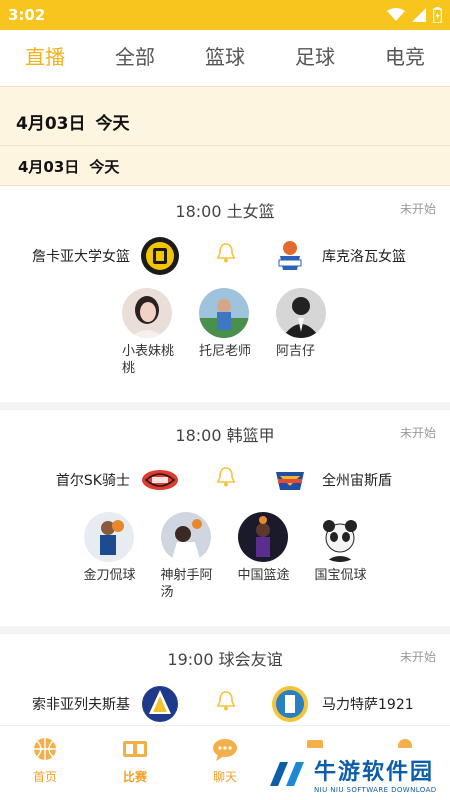  I want to click on category-tabs: 直播 全部 篮球 足球 电竞, so click(225, 57).